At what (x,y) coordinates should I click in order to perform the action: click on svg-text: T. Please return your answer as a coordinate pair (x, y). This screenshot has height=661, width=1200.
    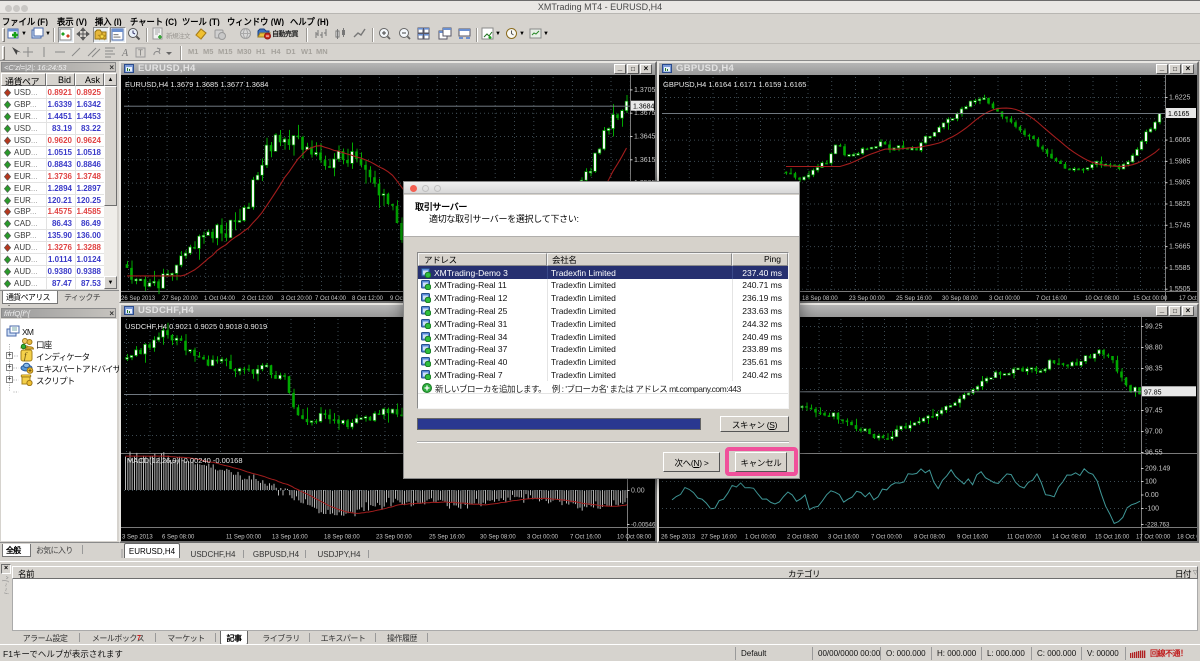
    Looking at the image, I should click on (140, 53).